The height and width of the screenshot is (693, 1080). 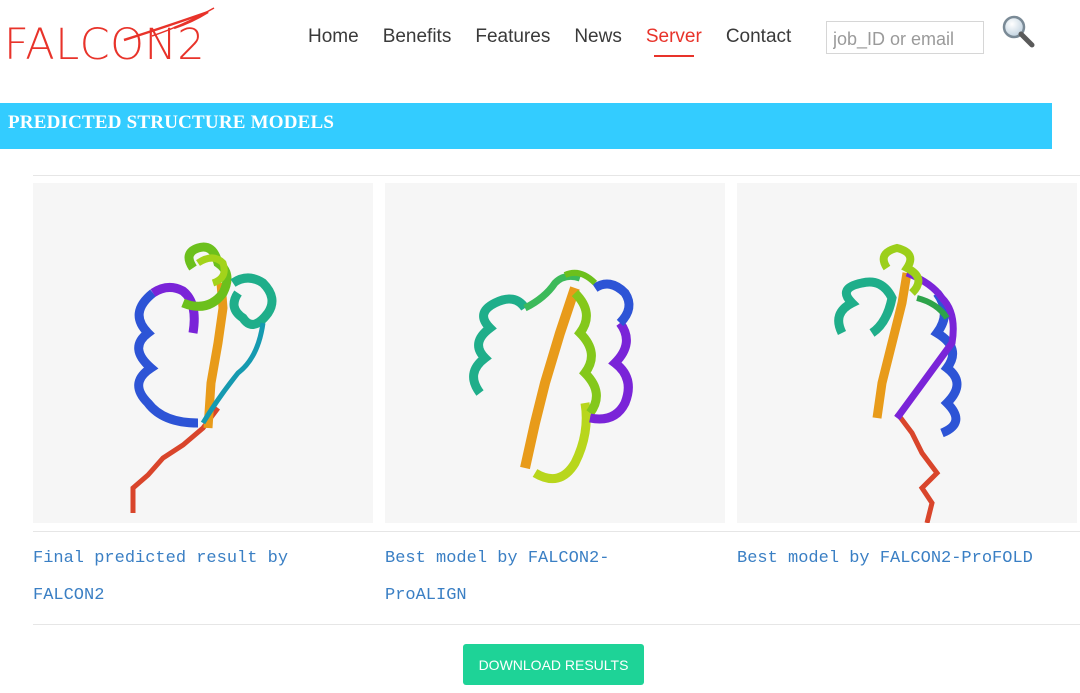 I want to click on magnifier-icon, so click(x=1018, y=31).